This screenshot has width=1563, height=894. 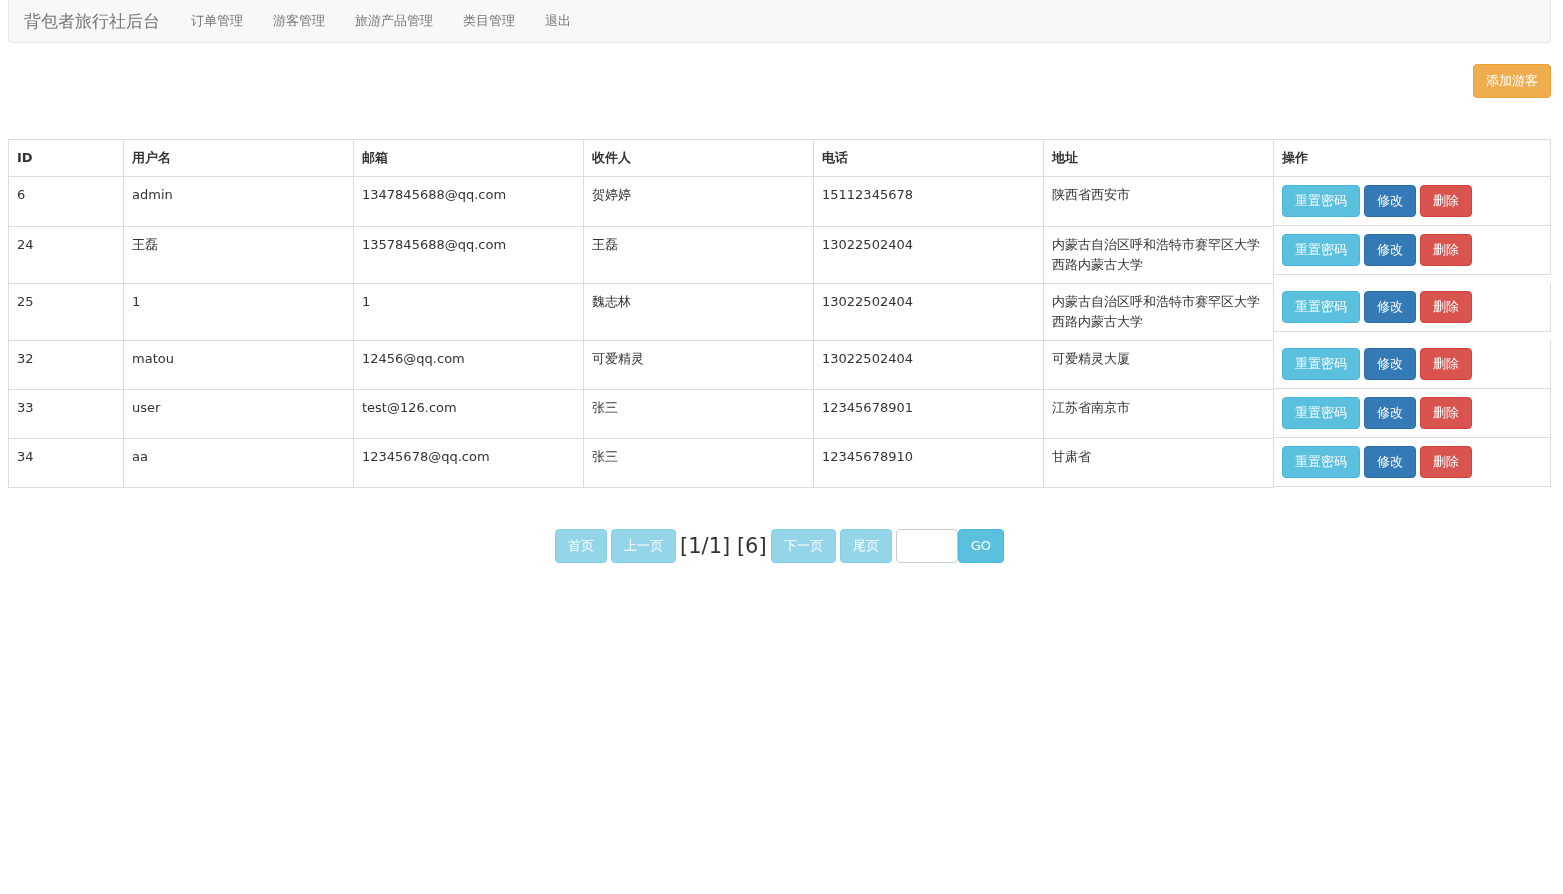 I want to click on table-cell: 12456@qq.com, so click(x=468, y=364).